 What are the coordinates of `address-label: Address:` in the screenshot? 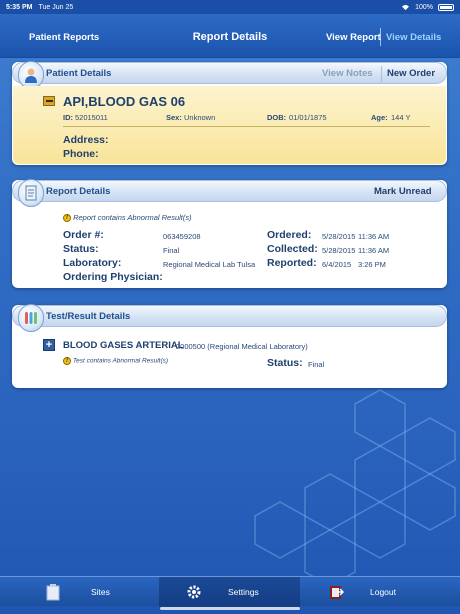 It's located at (86, 140).